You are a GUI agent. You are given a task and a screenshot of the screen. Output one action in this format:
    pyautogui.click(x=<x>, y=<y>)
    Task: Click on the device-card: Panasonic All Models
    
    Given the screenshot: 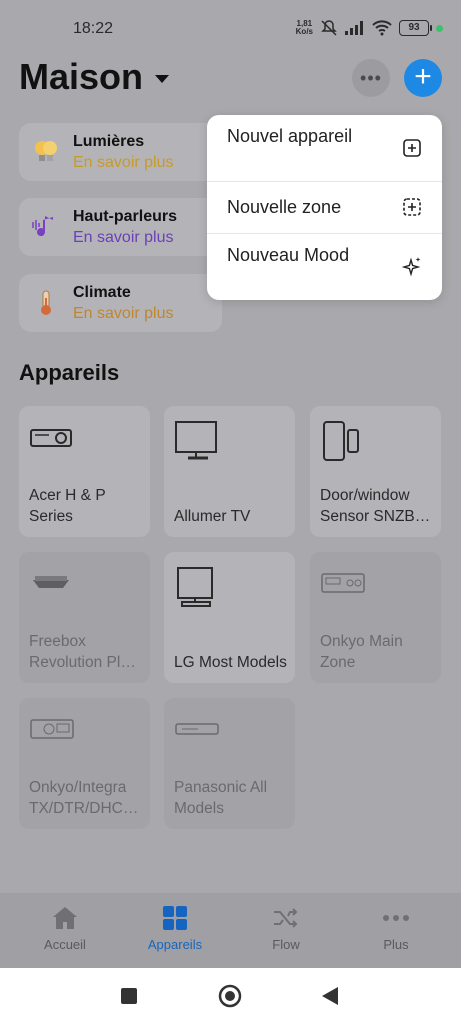 What is the action you would take?
    pyautogui.click(x=229, y=763)
    